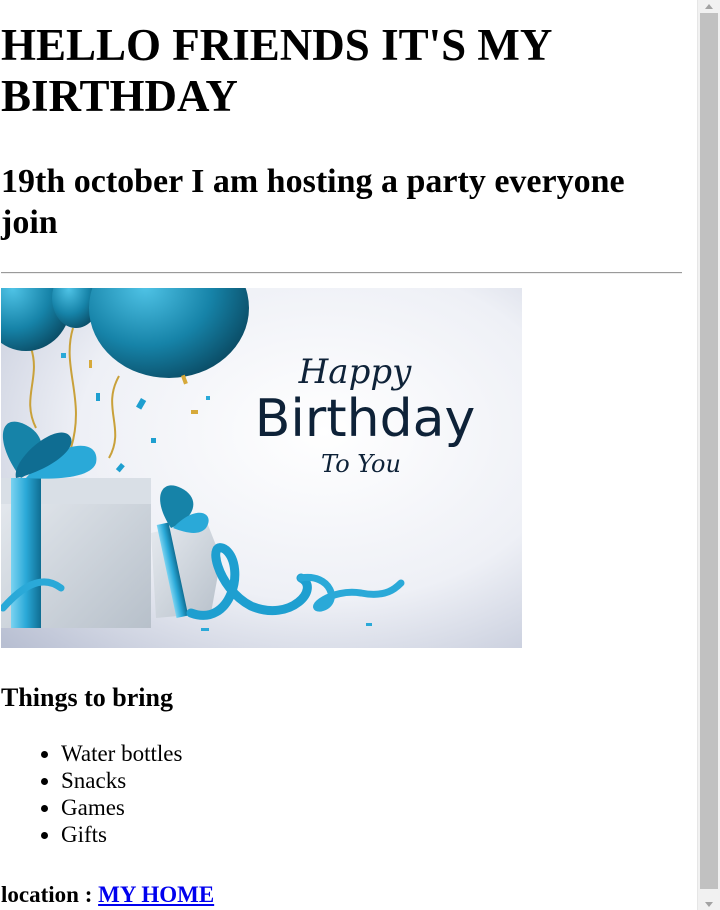 The width and height of the screenshot is (720, 910). What do you see at coordinates (276, 70) in the screenshot?
I see `page-title: HELLO FRIENDS IT'S MY BIRTHDAY` at bounding box center [276, 70].